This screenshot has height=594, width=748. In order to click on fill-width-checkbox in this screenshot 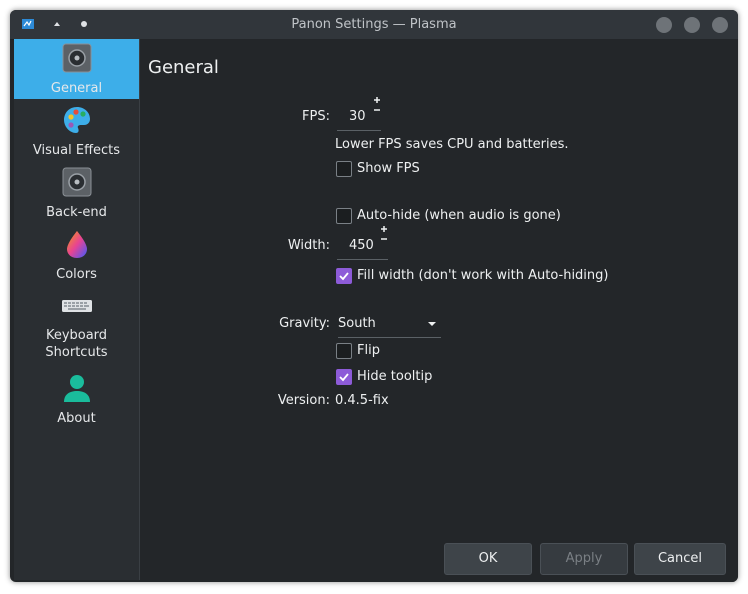, I will do `click(344, 276)`.